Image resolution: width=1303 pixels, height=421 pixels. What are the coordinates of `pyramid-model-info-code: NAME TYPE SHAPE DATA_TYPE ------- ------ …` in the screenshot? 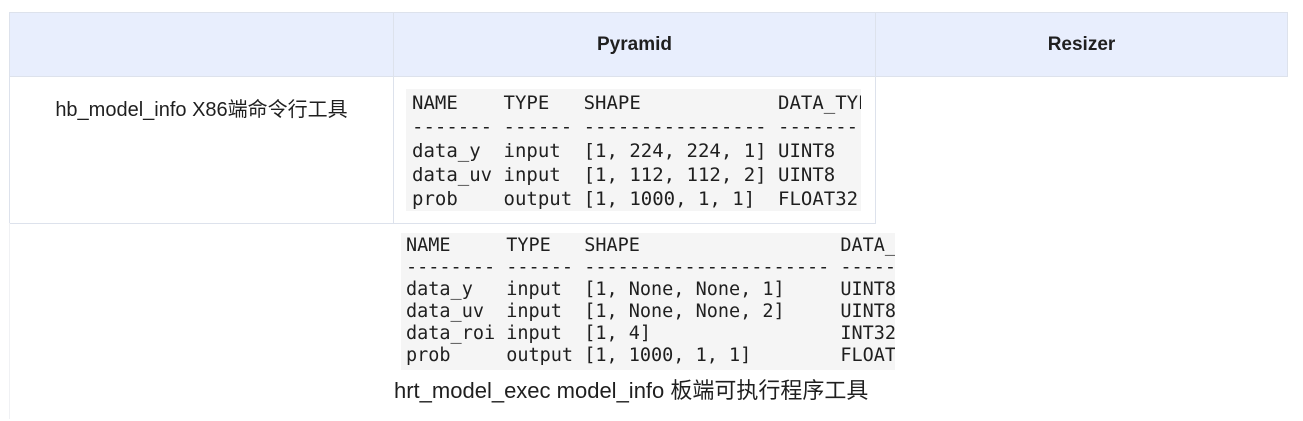 It's located at (633, 150).